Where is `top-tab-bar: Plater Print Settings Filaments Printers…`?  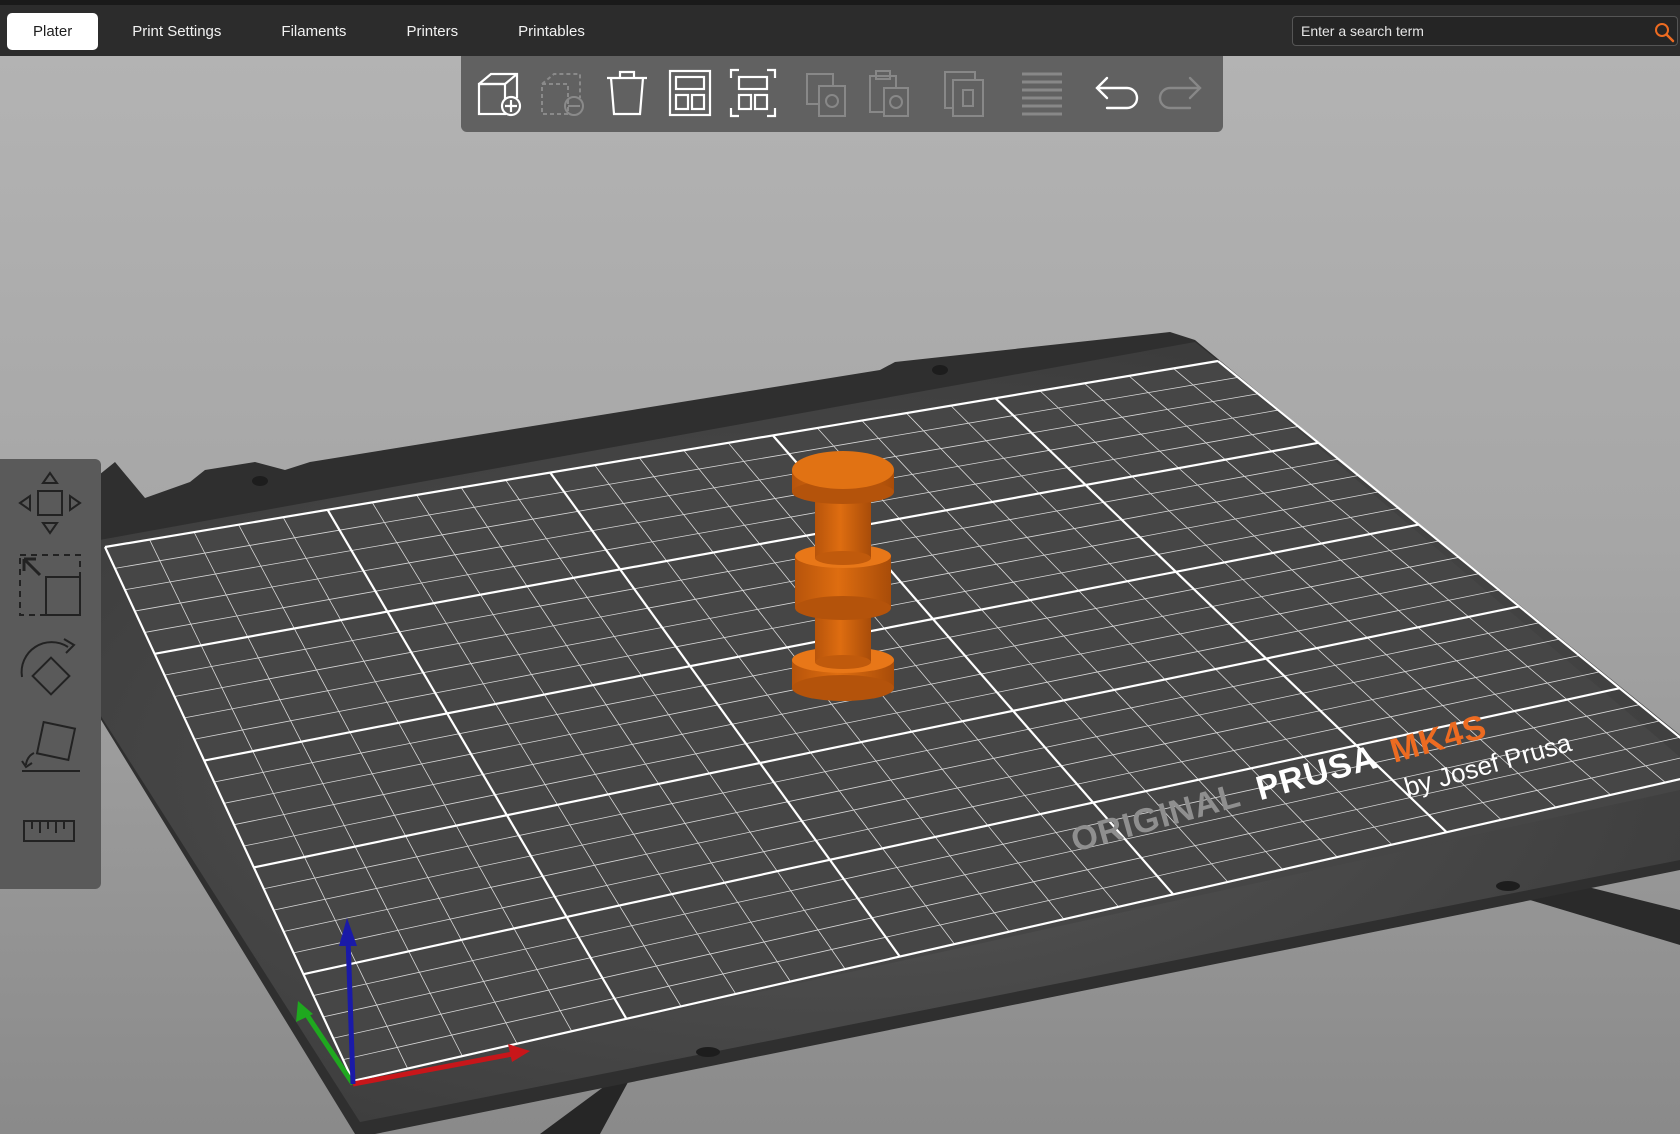
top-tab-bar: Plater Print Settings Filaments Printers… is located at coordinates (840, 28).